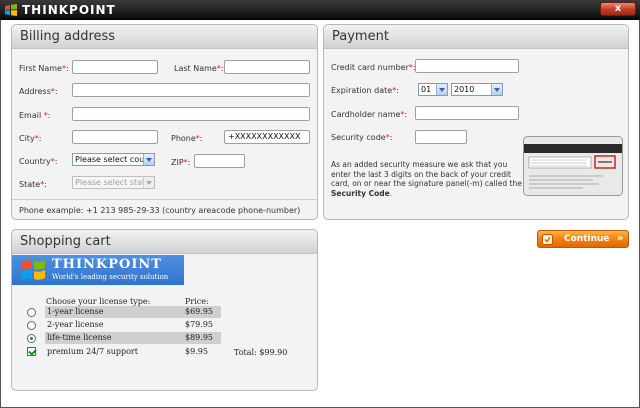  What do you see at coordinates (199, 68) in the screenshot?
I see `last-name-label: Last Name*:` at bounding box center [199, 68].